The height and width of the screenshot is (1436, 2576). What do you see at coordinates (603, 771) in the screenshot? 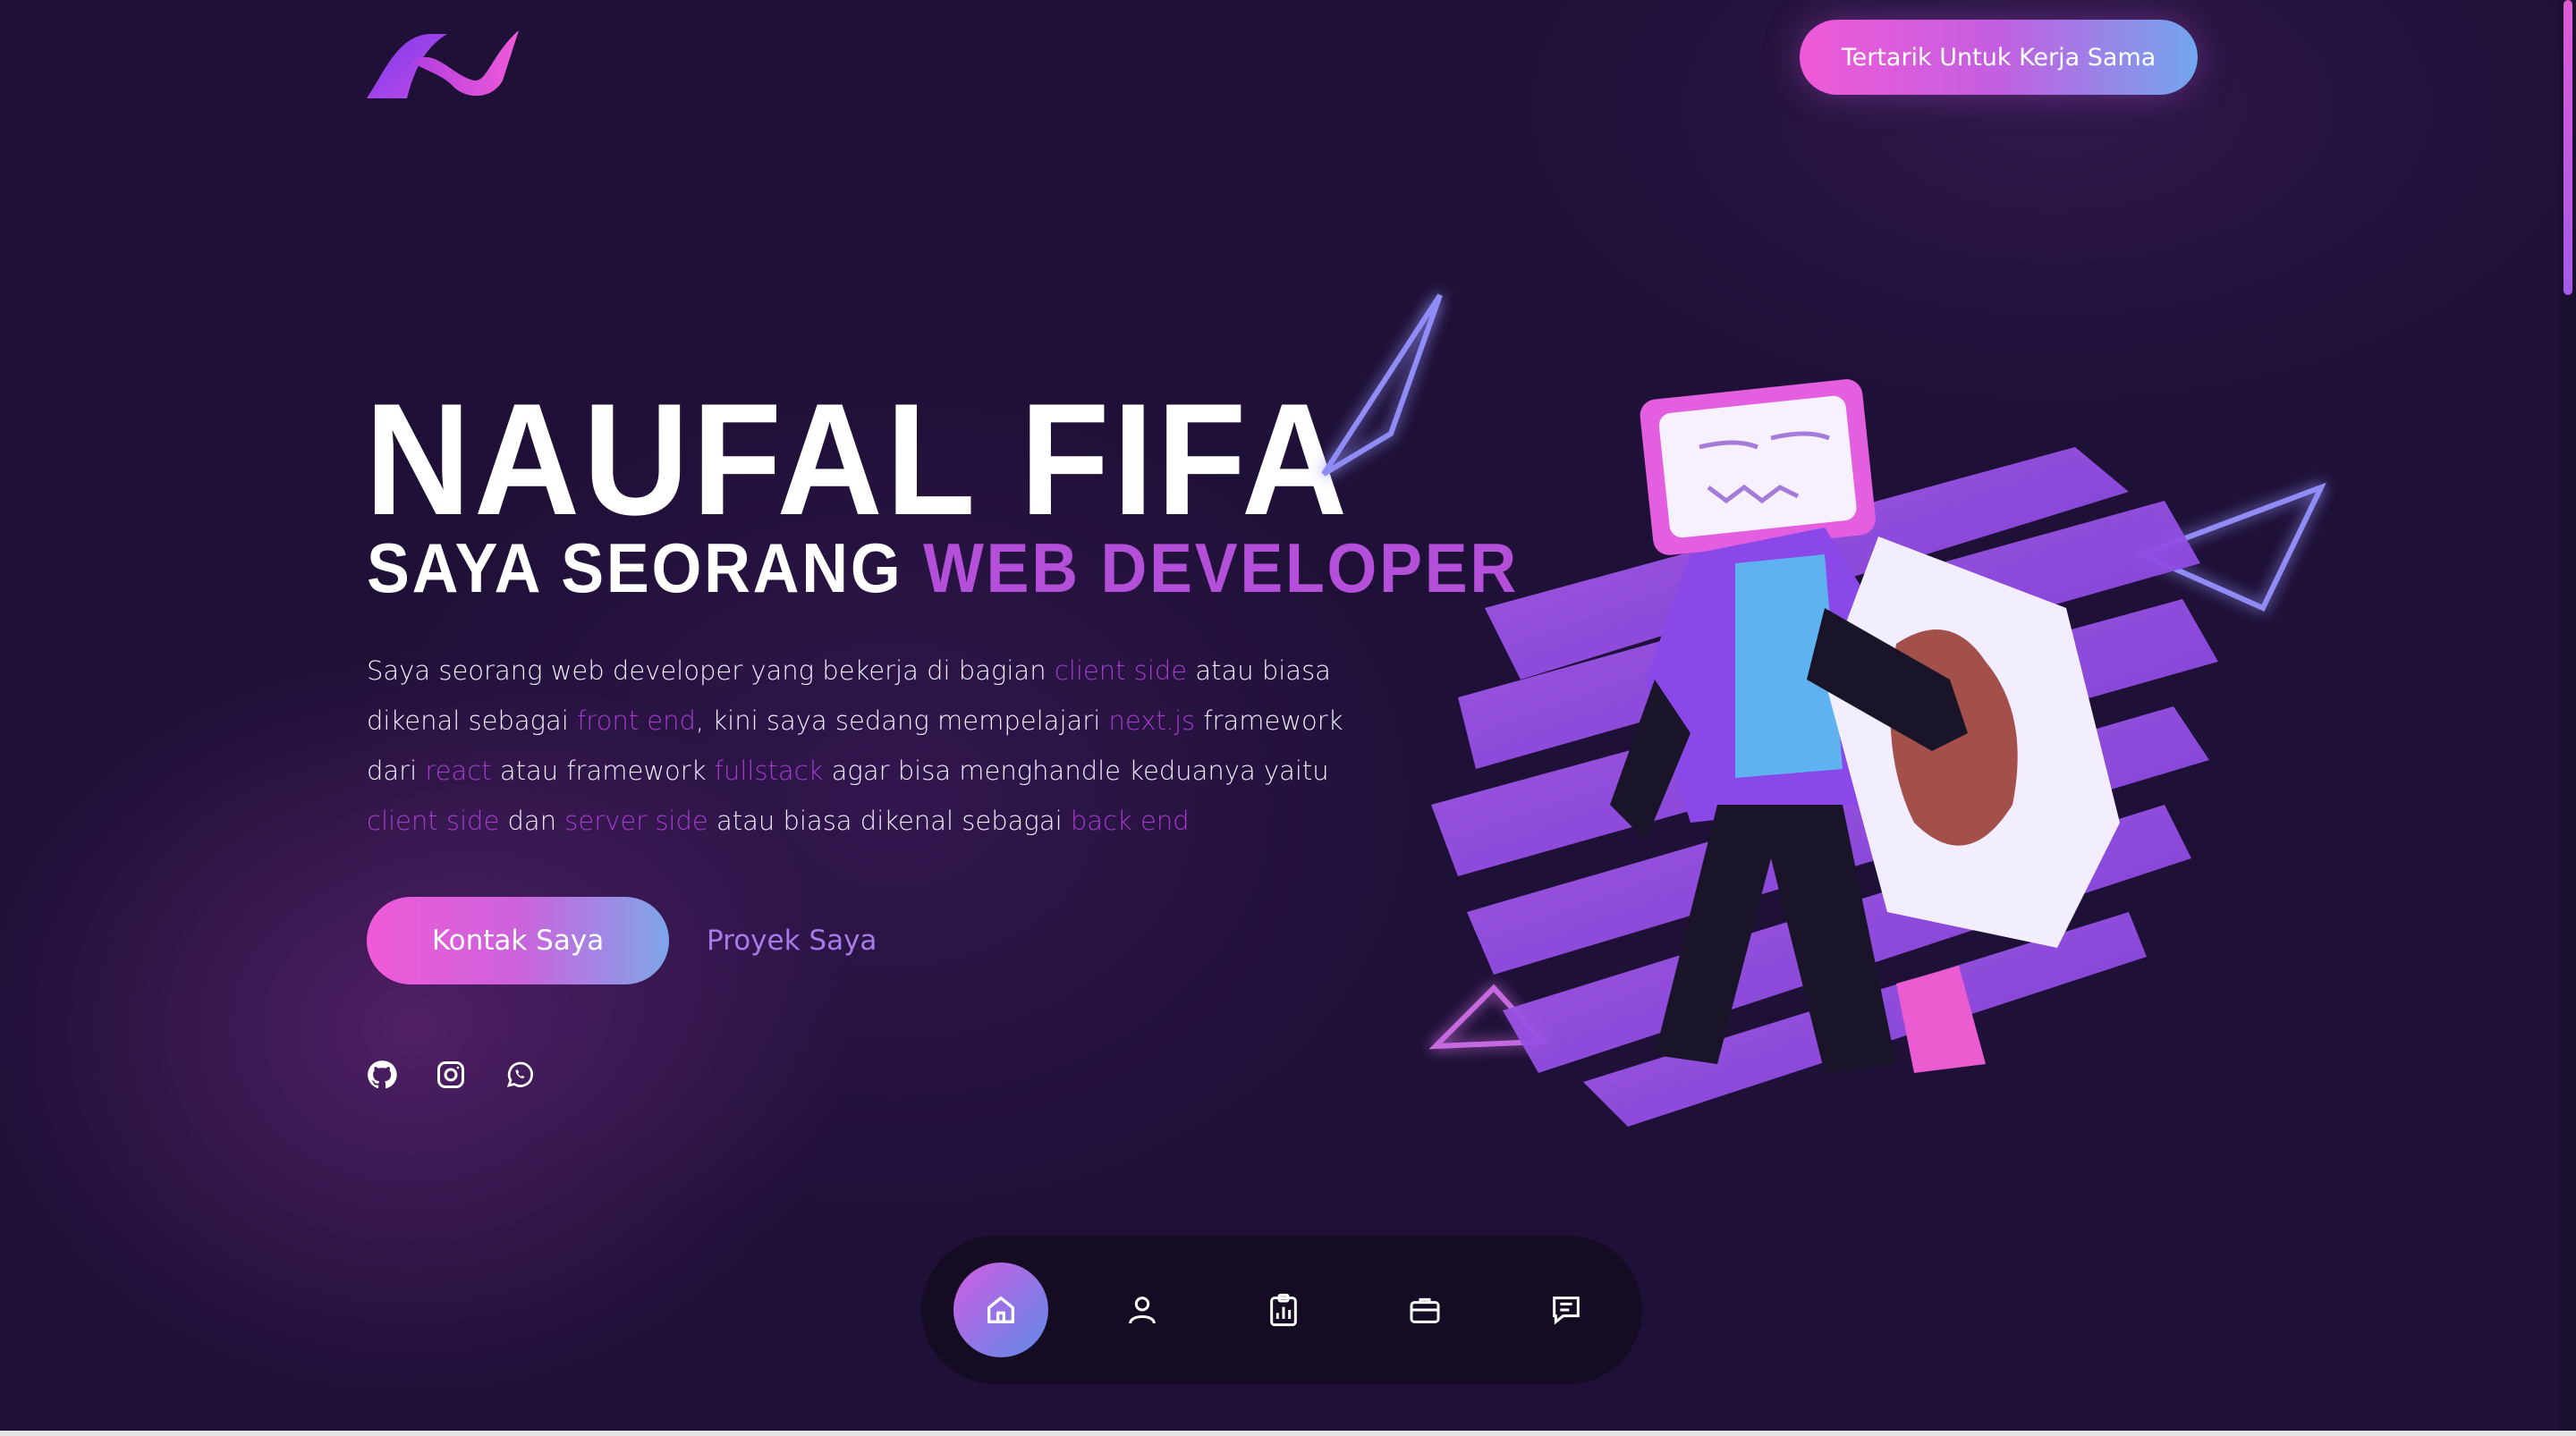
I see `description-text: atau framework` at bounding box center [603, 771].